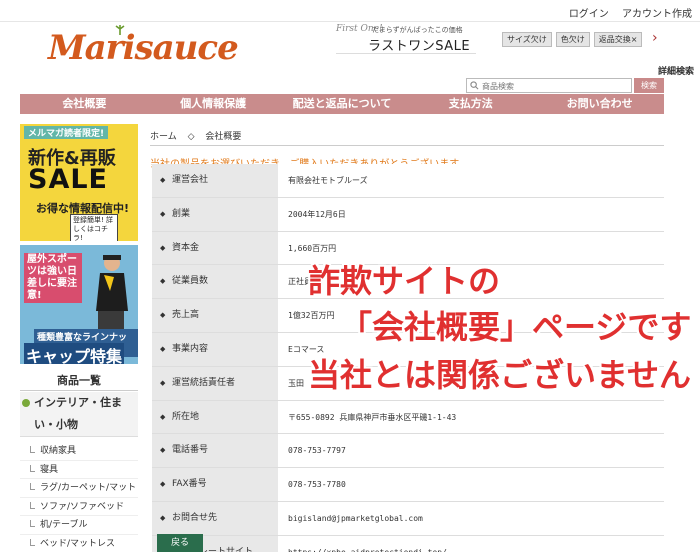 The width and height of the screenshot is (700, 552). What do you see at coordinates (618, 39) in the screenshot?
I see `tag-return: 返品交換×` at bounding box center [618, 39].